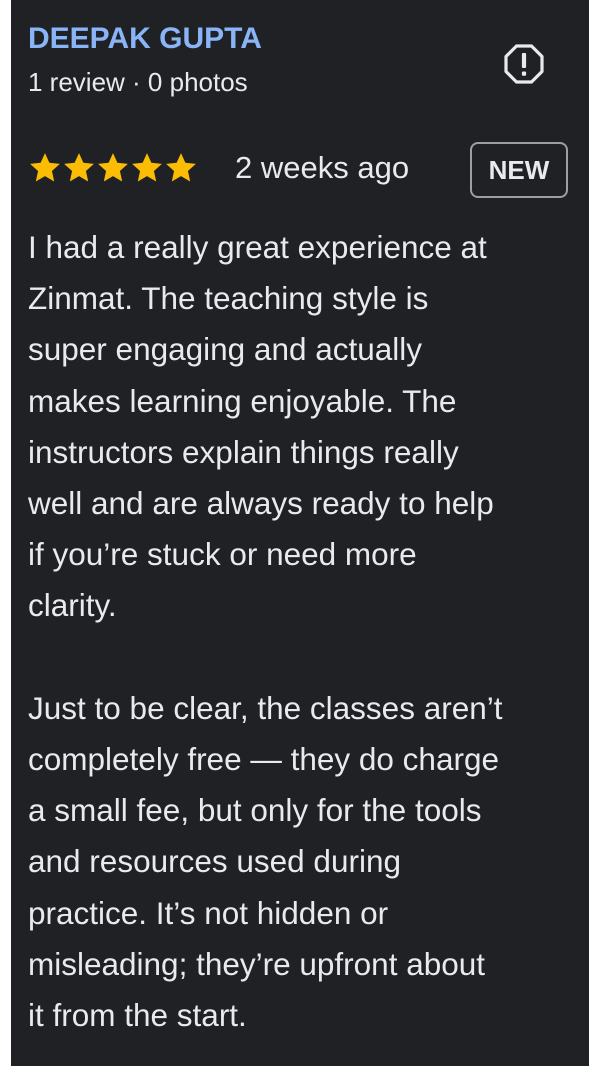  I want to click on review-date: 2 weeks ago, so click(322, 167).